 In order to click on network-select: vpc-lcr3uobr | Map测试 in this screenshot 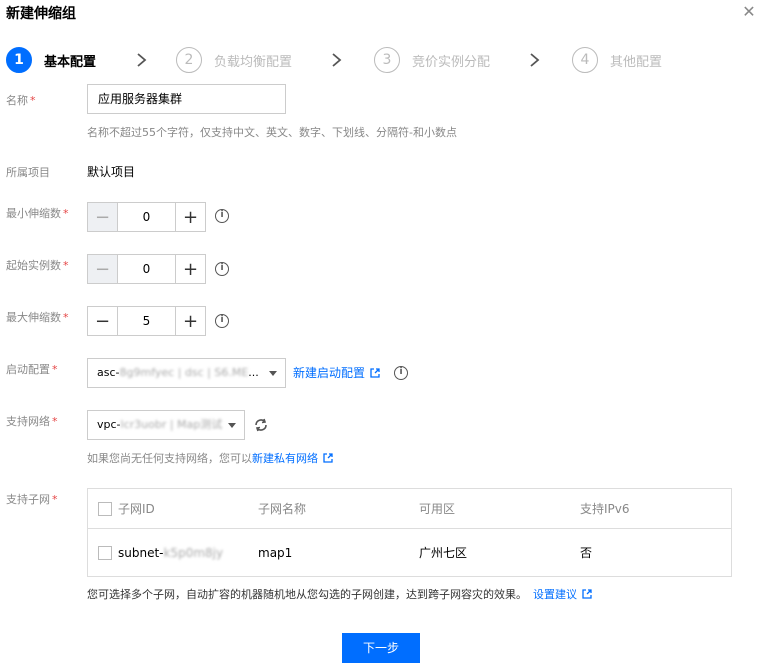, I will do `click(166, 425)`.